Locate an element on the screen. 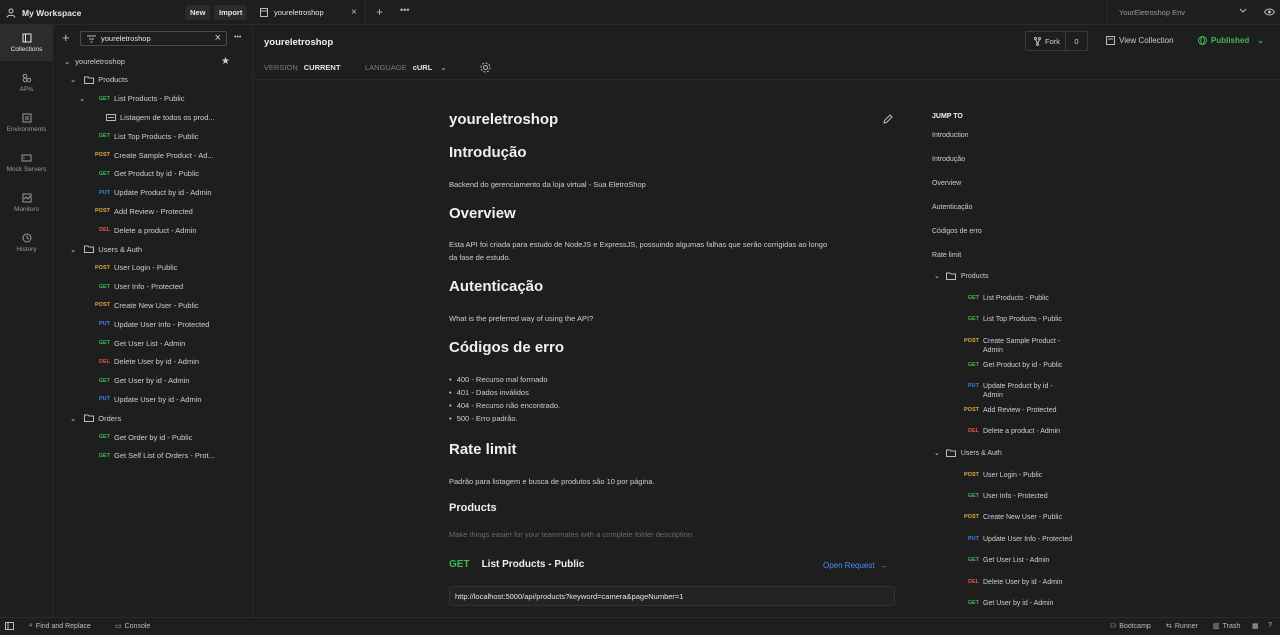  request-row: PUT Update Product by id - Admin is located at coordinates (153, 193).